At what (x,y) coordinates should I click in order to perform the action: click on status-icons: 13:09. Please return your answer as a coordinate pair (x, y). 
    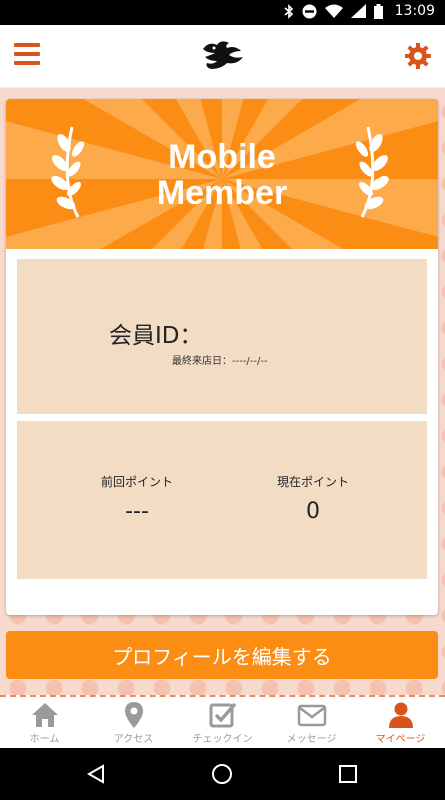
    Looking at the image, I should click on (359, 11).